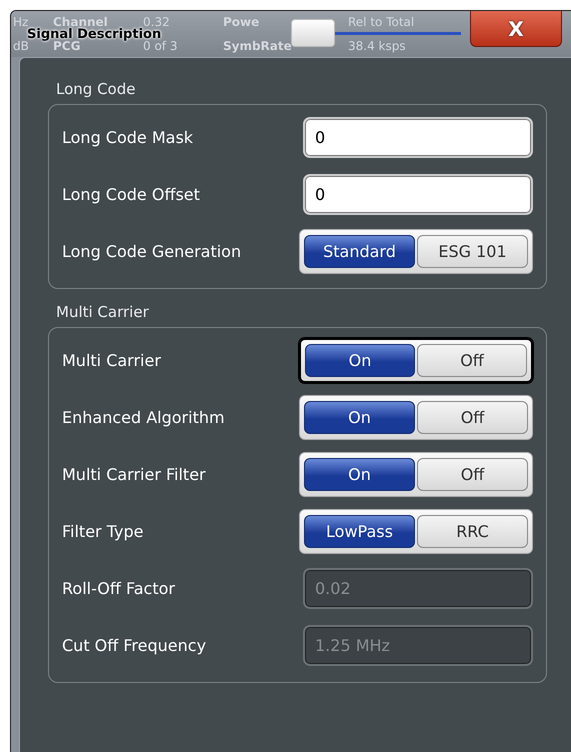  Describe the element at coordinates (103, 531) in the screenshot. I see `setting-label: Filter Type` at that location.